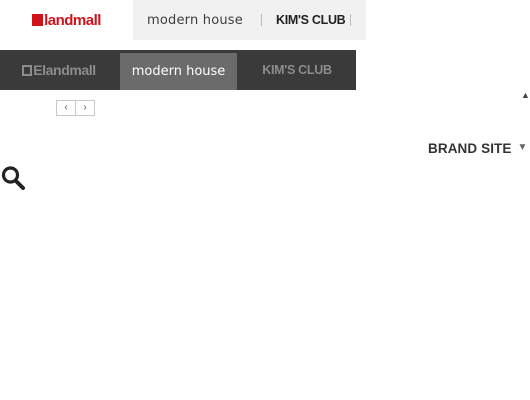  Describe the element at coordinates (197, 20) in the screenshot. I see `top-brand-modern-house: modern house` at that location.